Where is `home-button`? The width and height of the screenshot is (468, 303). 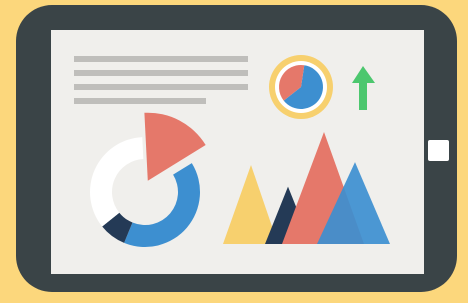 home-button is located at coordinates (438, 150).